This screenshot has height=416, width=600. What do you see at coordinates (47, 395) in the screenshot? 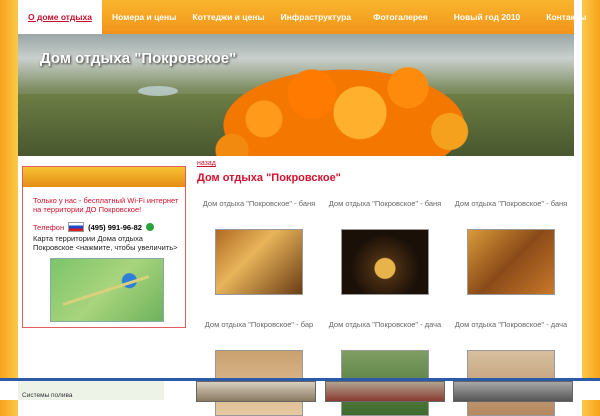
I see `bottom-ad-label: Системы полива` at bounding box center [47, 395].